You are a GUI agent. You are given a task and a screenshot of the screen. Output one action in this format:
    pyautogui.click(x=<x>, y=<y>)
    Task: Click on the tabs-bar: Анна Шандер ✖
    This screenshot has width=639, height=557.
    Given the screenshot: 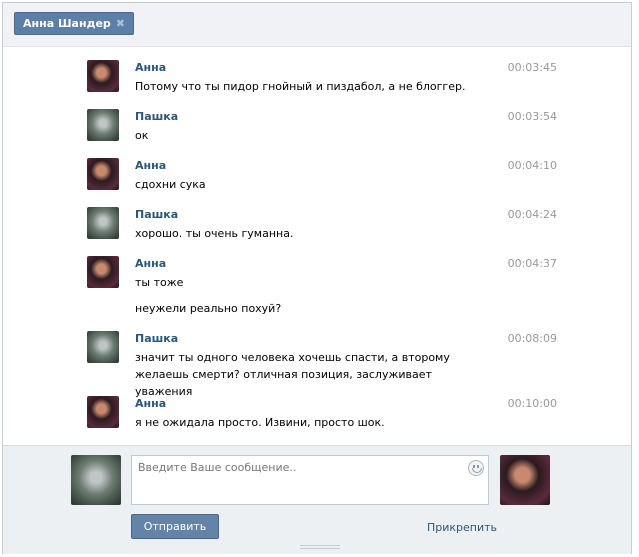 What is the action you would take?
    pyautogui.click(x=317, y=25)
    